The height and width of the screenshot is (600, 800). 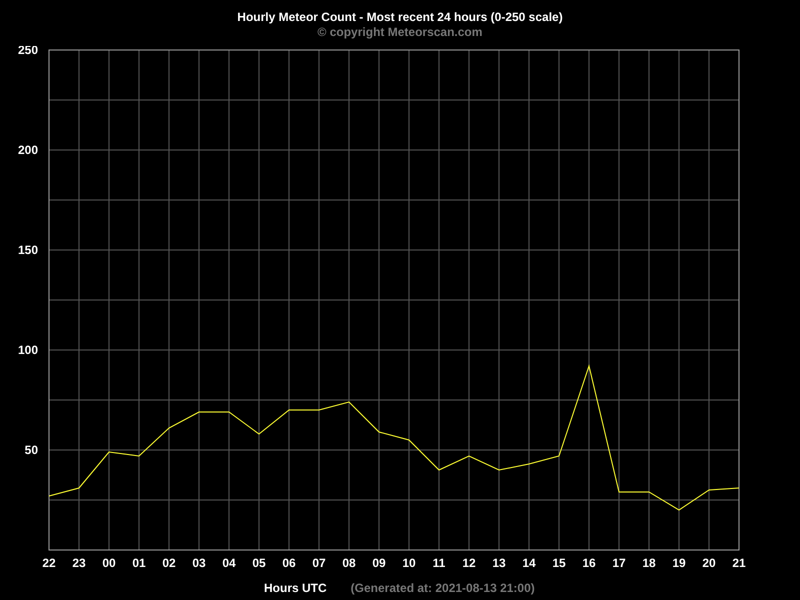 I want to click on x-tick-label: 00, so click(x=109, y=563).